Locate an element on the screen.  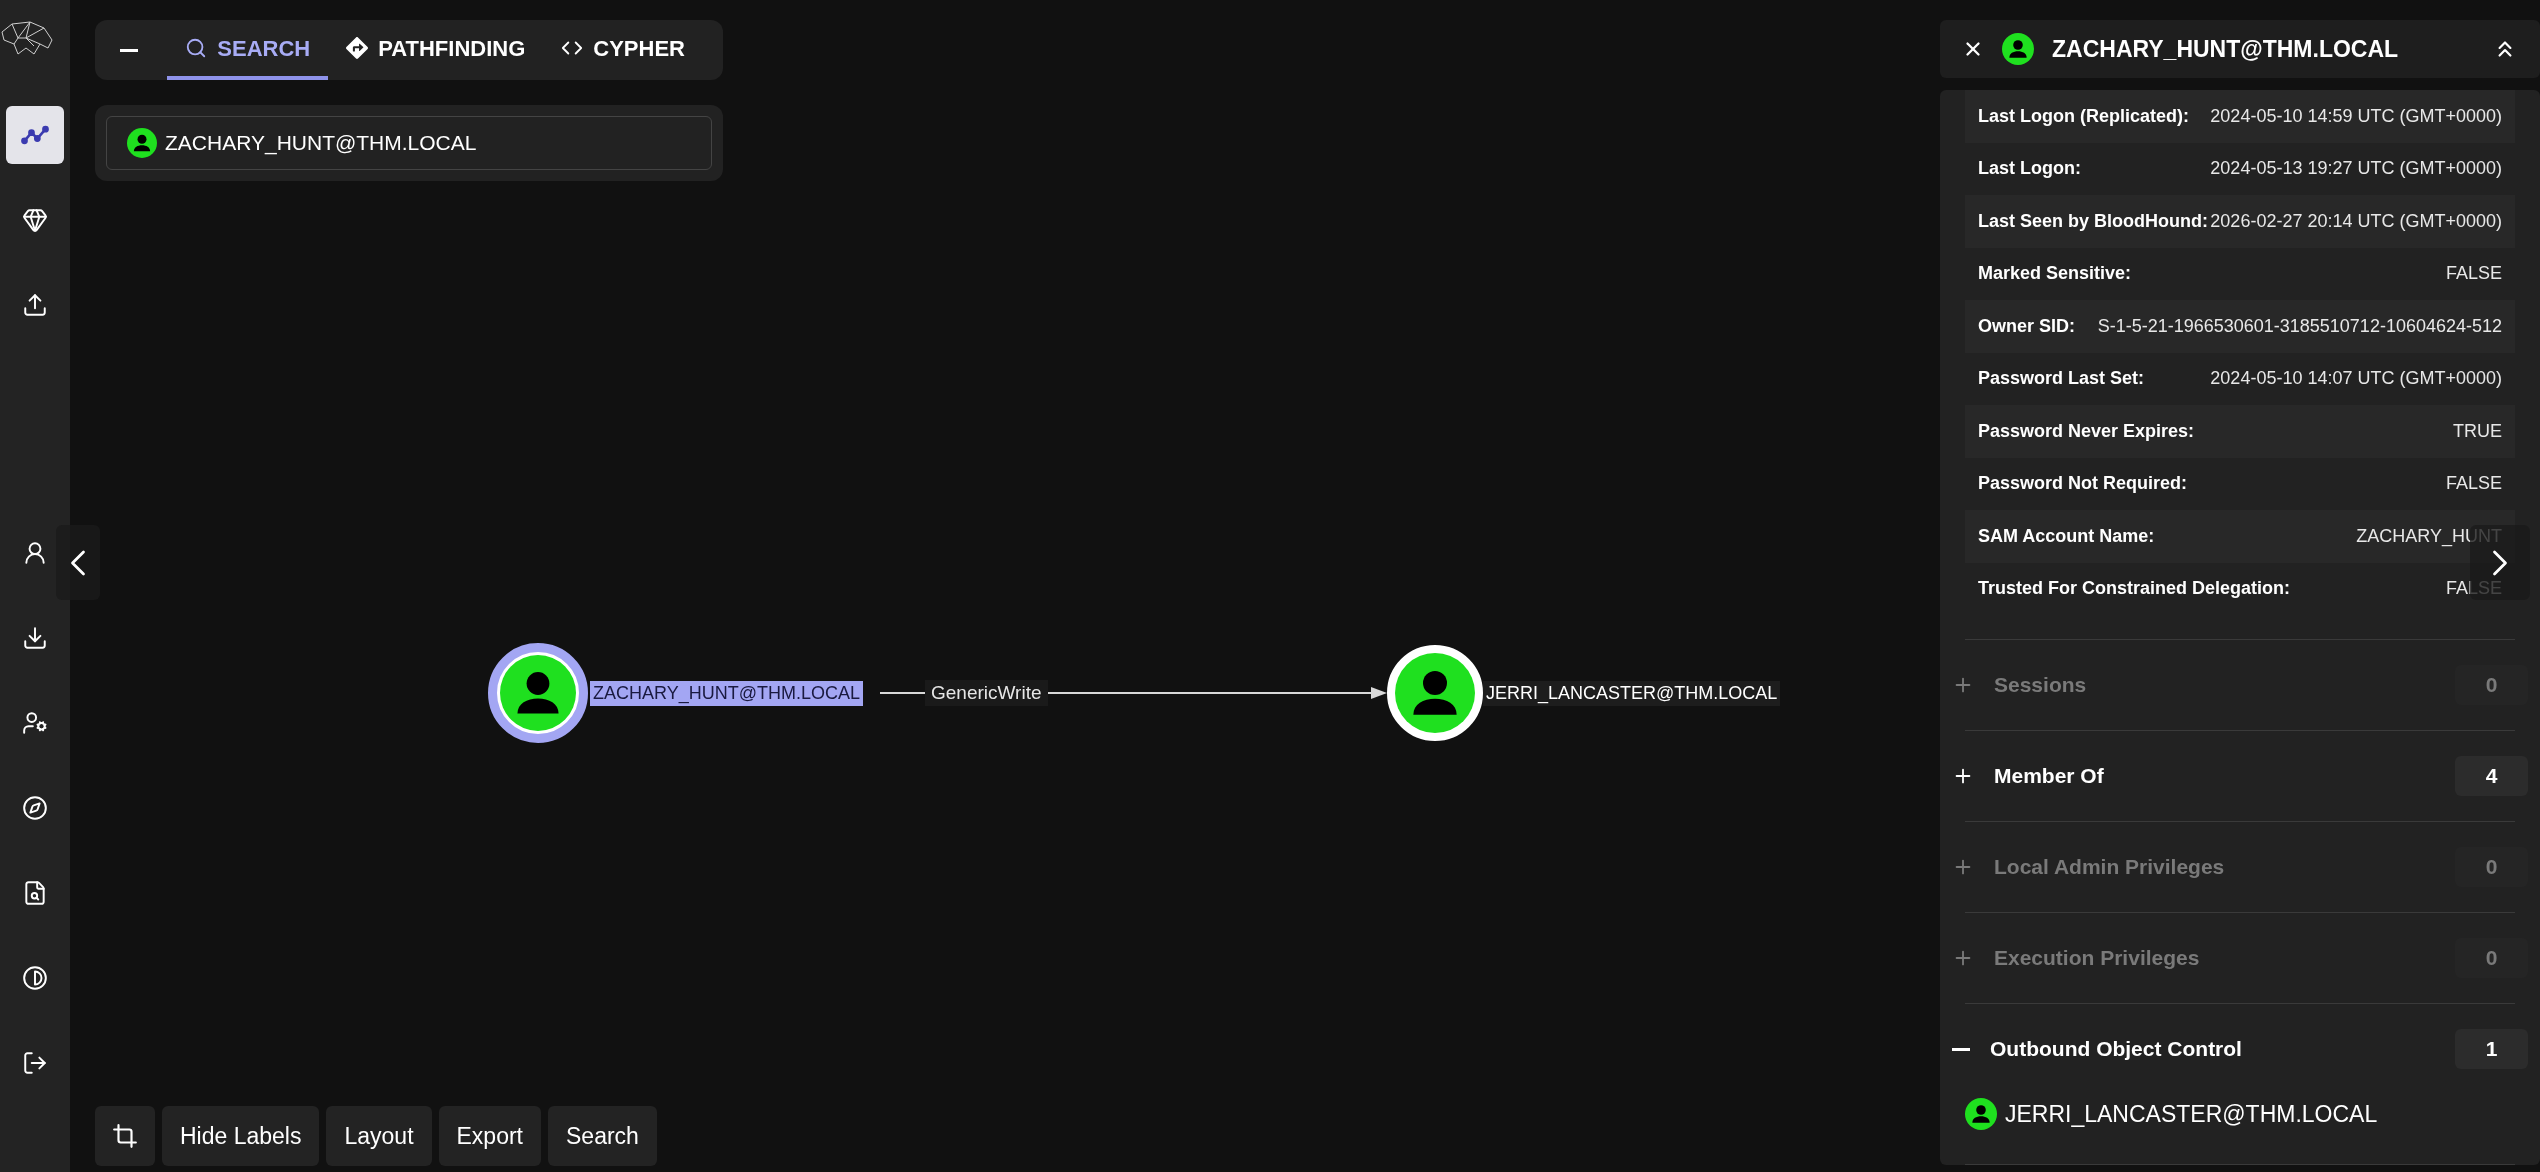
compass-icon is located at coordinates (35, 808).